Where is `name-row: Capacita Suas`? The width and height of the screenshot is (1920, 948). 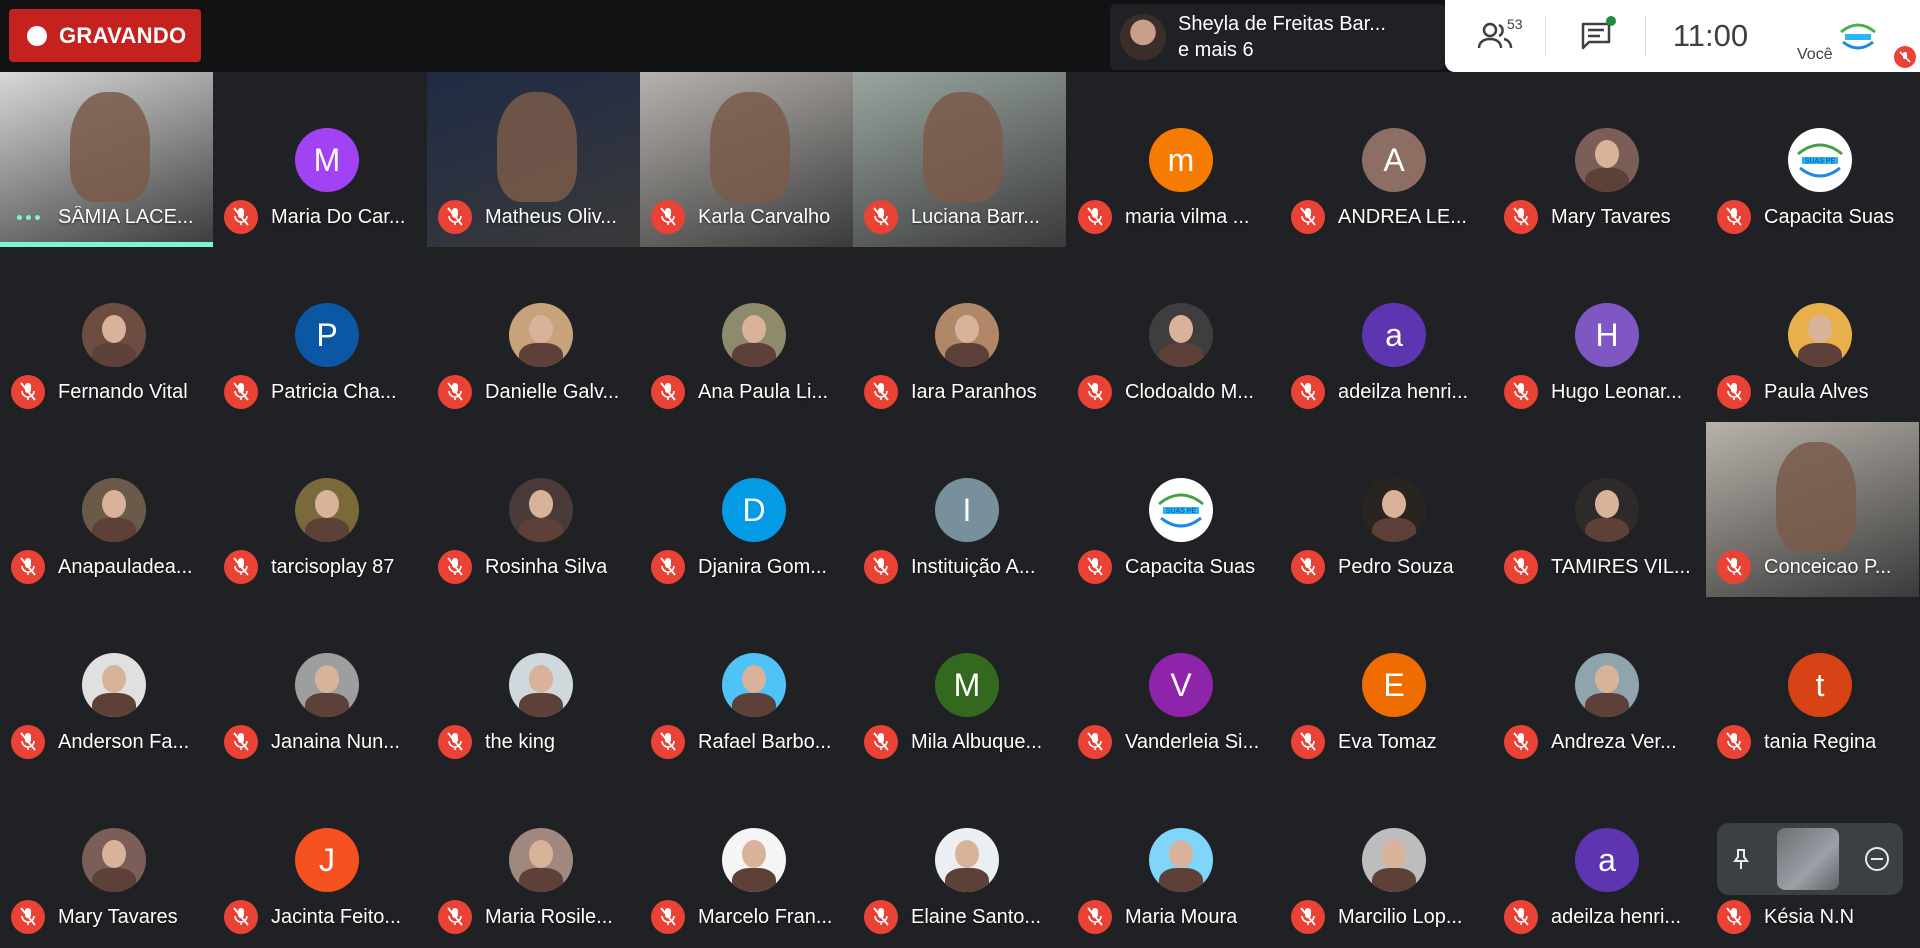
name-row: Capacita Suas is located at coordinates (1815, 217).